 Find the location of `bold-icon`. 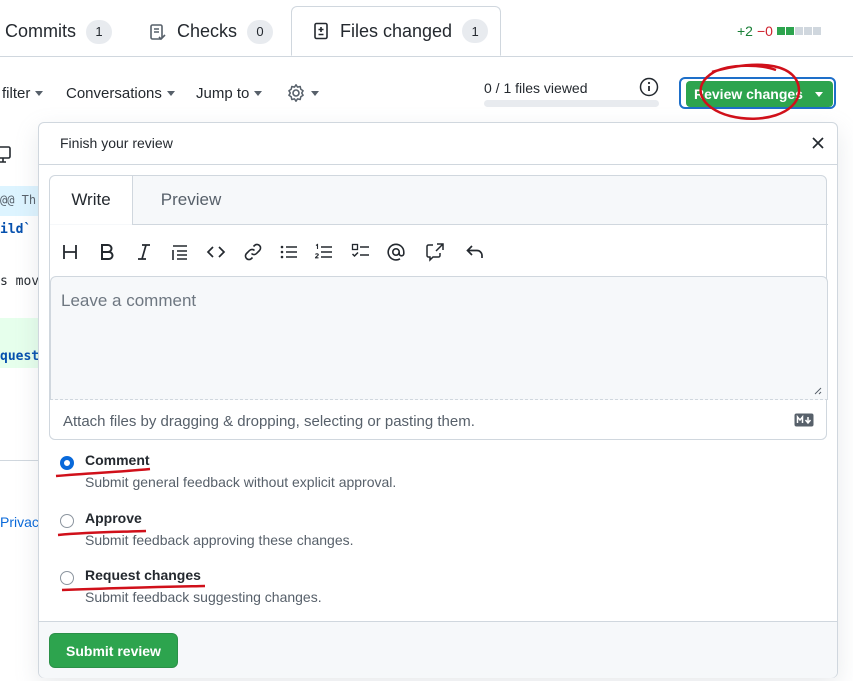

bold-icon is located at coordinates (107, 252).